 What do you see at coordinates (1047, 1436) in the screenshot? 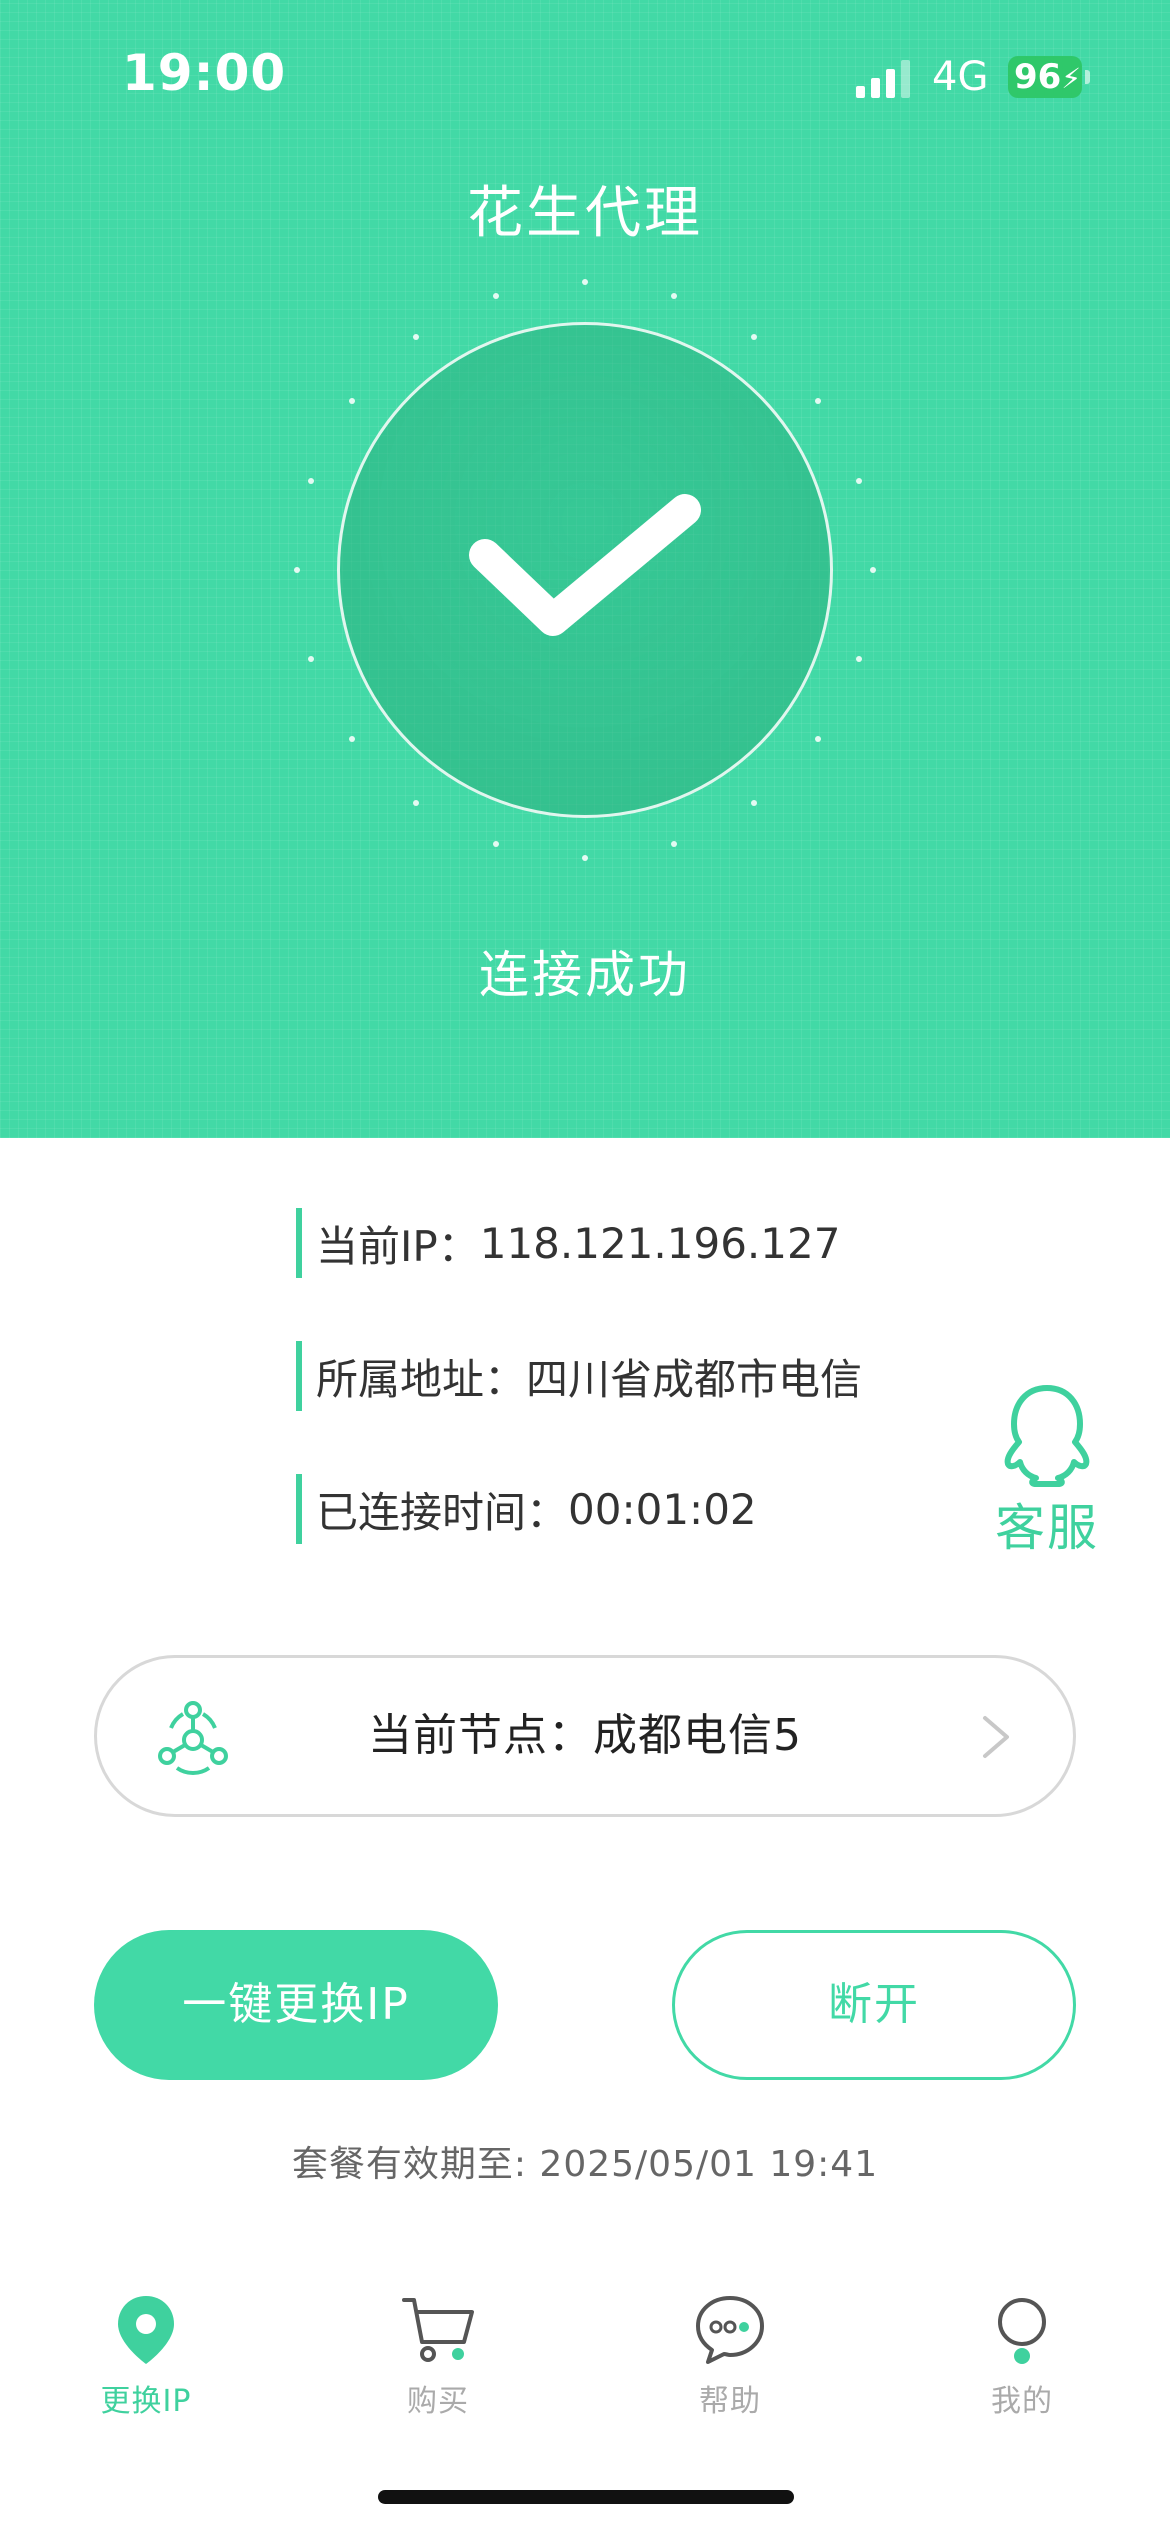
I see `qq-penguin-icon` at bounding box center [1047, 1436].